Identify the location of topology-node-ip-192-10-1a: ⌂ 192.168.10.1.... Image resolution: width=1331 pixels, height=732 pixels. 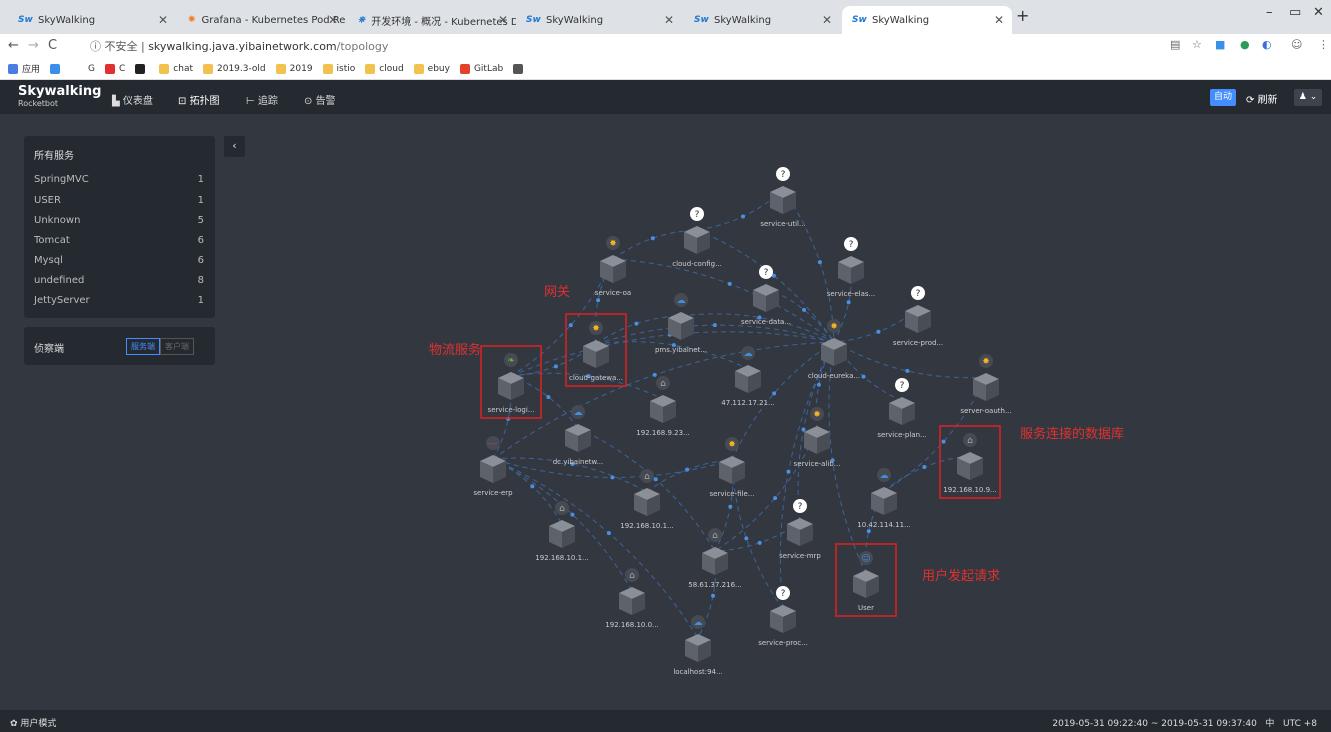
(647, 499).